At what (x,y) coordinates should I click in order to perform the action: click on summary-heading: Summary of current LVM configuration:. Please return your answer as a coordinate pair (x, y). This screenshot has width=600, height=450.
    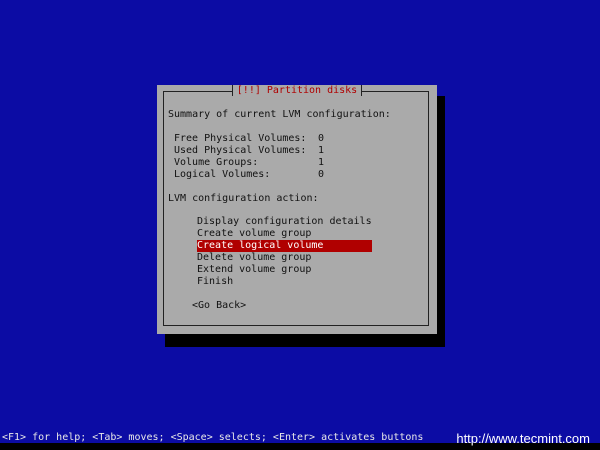
    Looking at the image, I should click on (279, 114).